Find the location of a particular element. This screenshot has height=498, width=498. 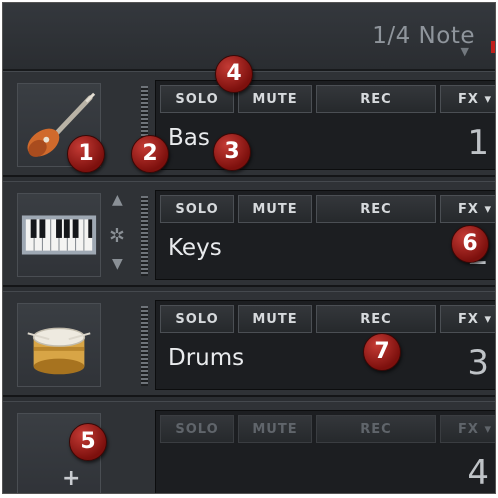

track-name: Drums is located at coordinates (206, 358).